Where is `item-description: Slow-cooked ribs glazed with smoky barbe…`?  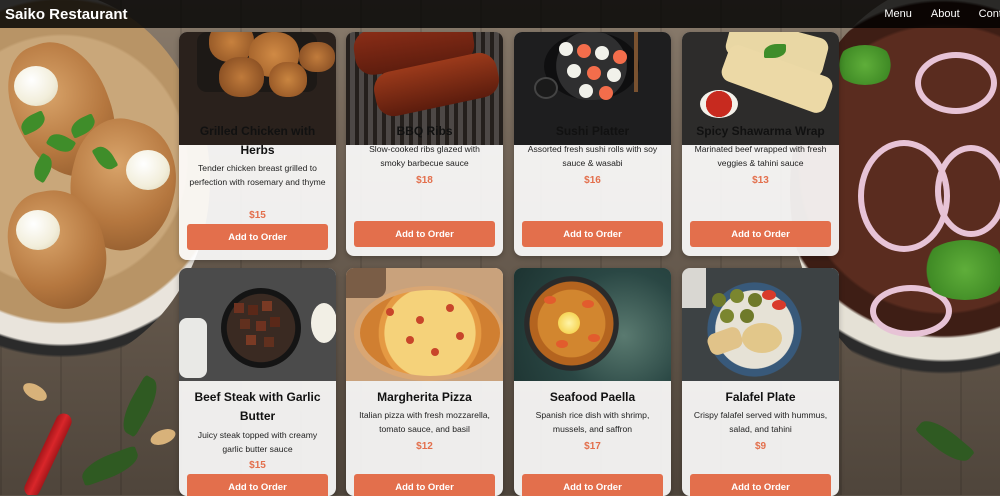
item-description: Slow-cooked ribs glazed with smoky barbe… is located at coordinates (424, 156).